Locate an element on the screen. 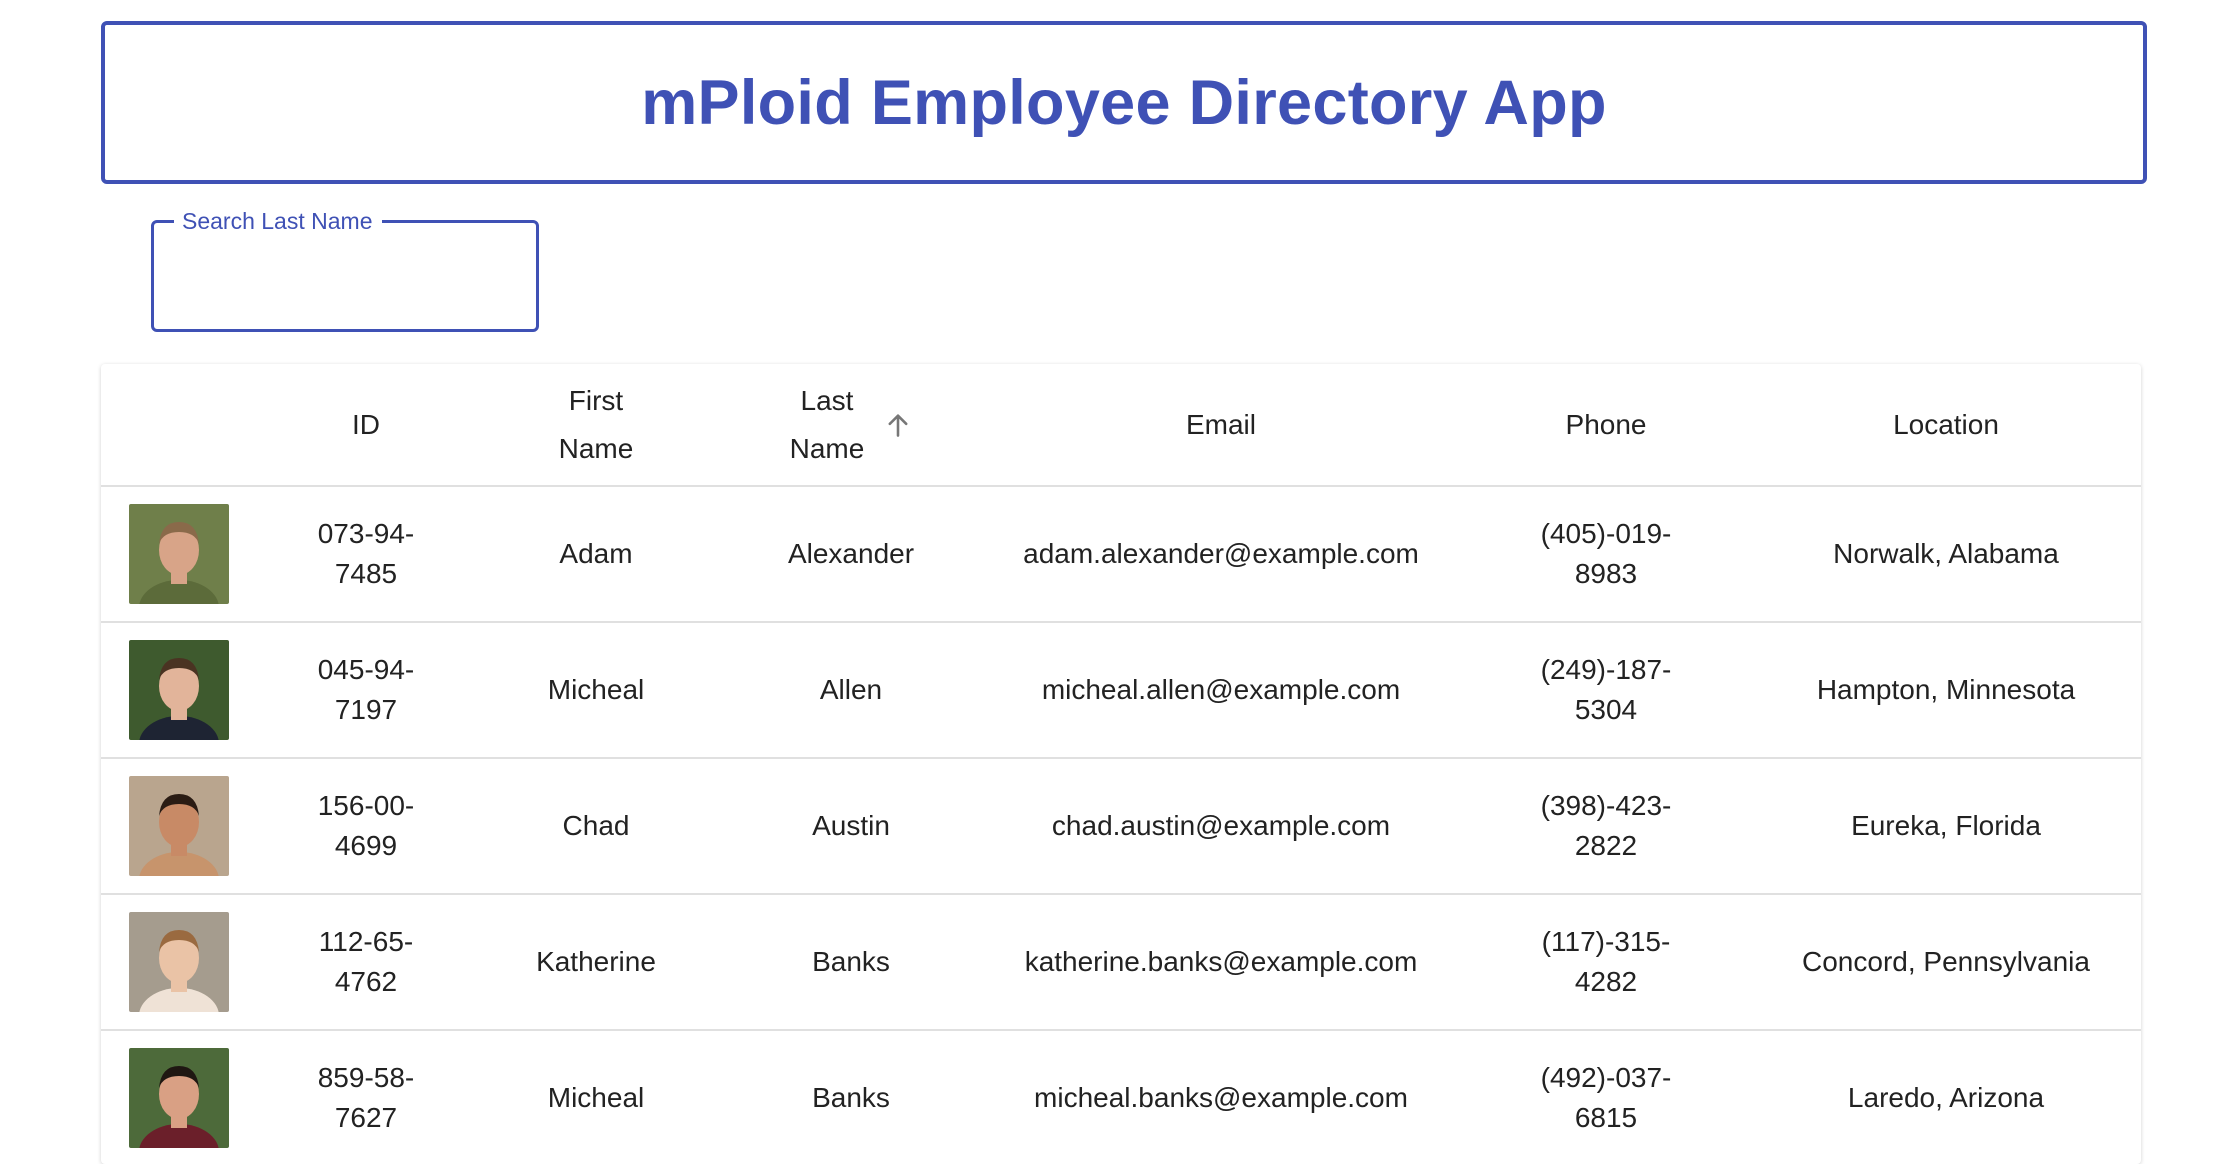  email-cell: adam.alexander@example.com is located at coordinates (1221, 554).